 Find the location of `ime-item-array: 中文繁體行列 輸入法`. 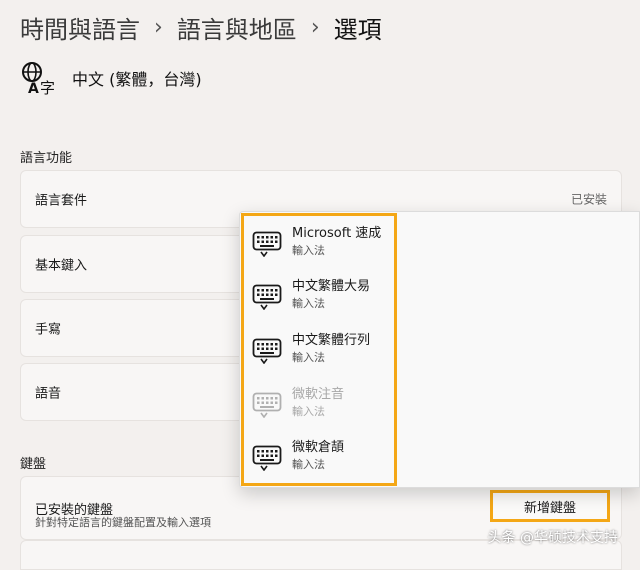

ime-item-array: 中文繁體行列 輸入法 is located at coordinates (322, 354).